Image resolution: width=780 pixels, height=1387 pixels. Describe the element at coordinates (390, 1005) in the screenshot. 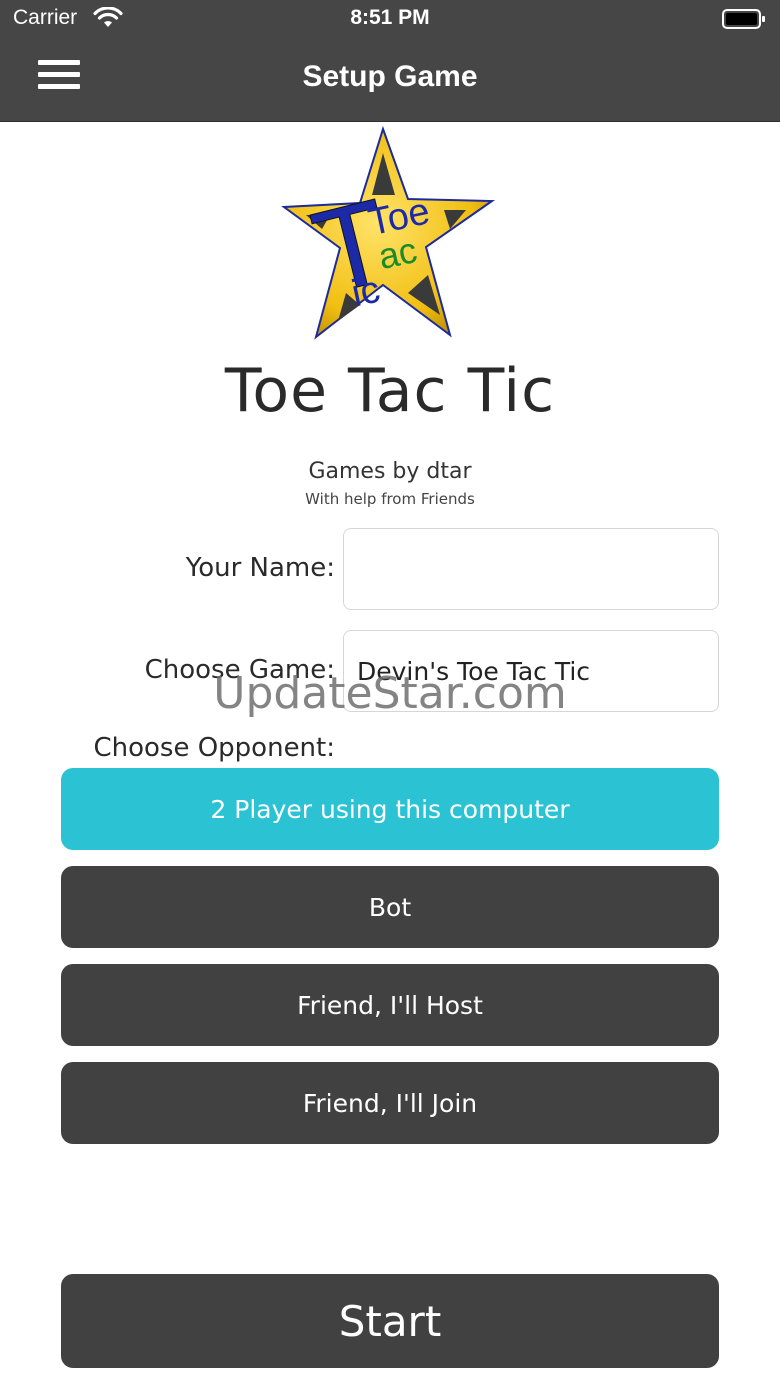

I see `opponent-host-button: Friend, I'll Host` at that location.